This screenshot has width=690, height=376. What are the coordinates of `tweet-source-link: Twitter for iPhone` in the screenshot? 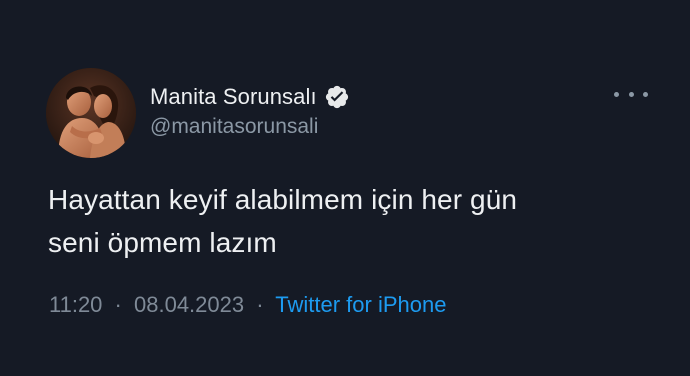 It's located at (360, 304).